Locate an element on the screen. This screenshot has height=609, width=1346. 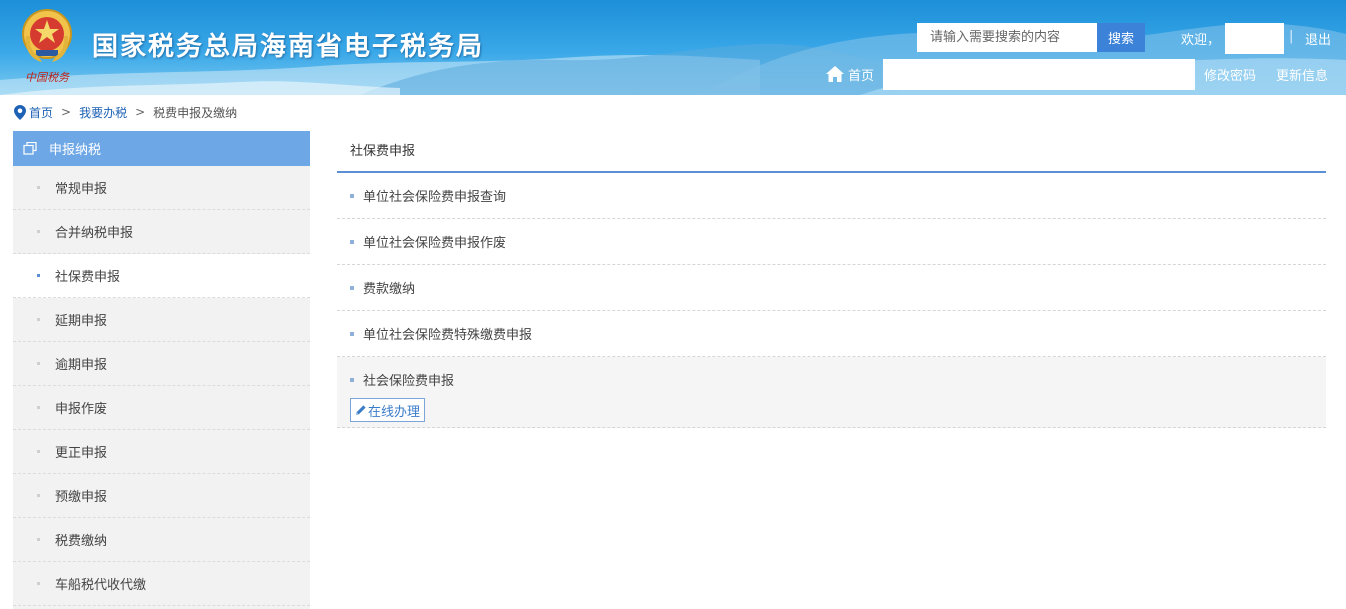
breadcrumb-level2: 我要办税 is located at coordinates (103, 112).